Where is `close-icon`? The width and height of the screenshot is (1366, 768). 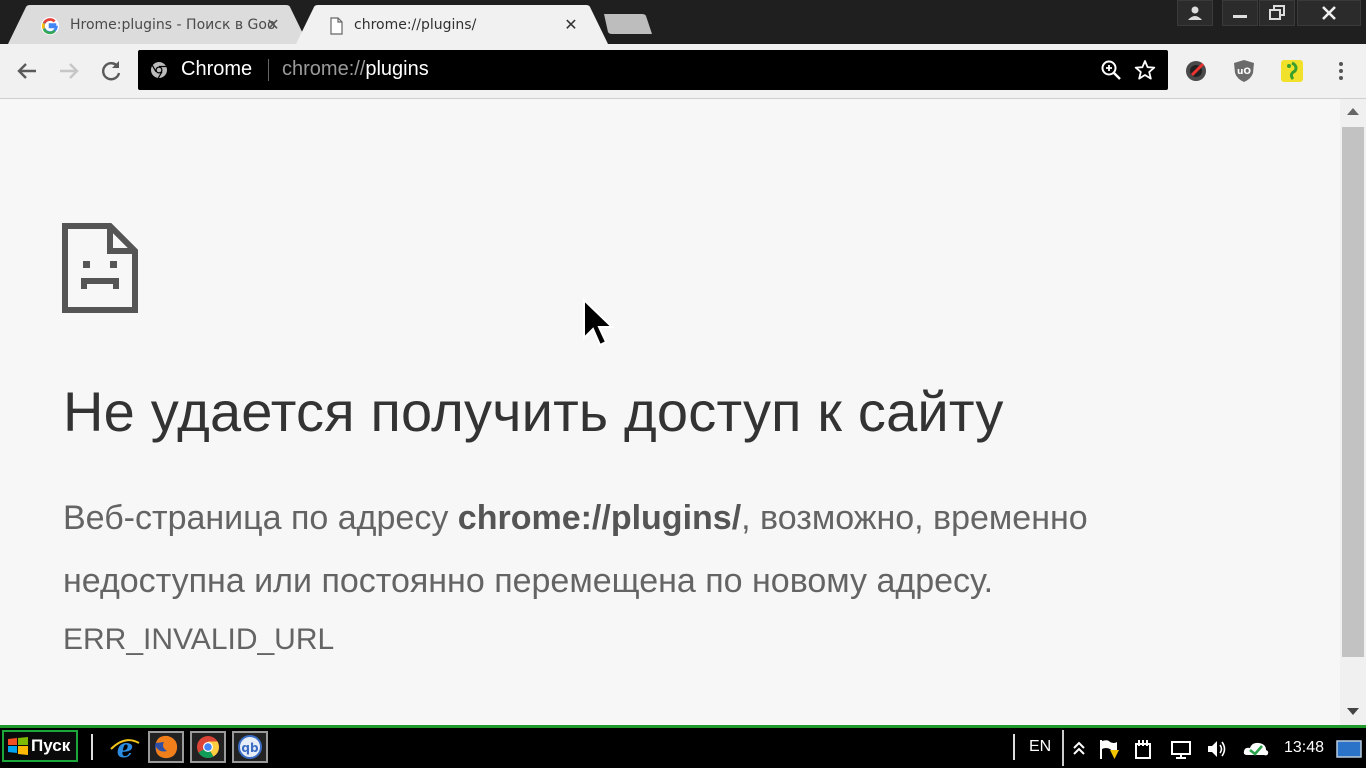 close-icon is located at coordinates (1329, 13).